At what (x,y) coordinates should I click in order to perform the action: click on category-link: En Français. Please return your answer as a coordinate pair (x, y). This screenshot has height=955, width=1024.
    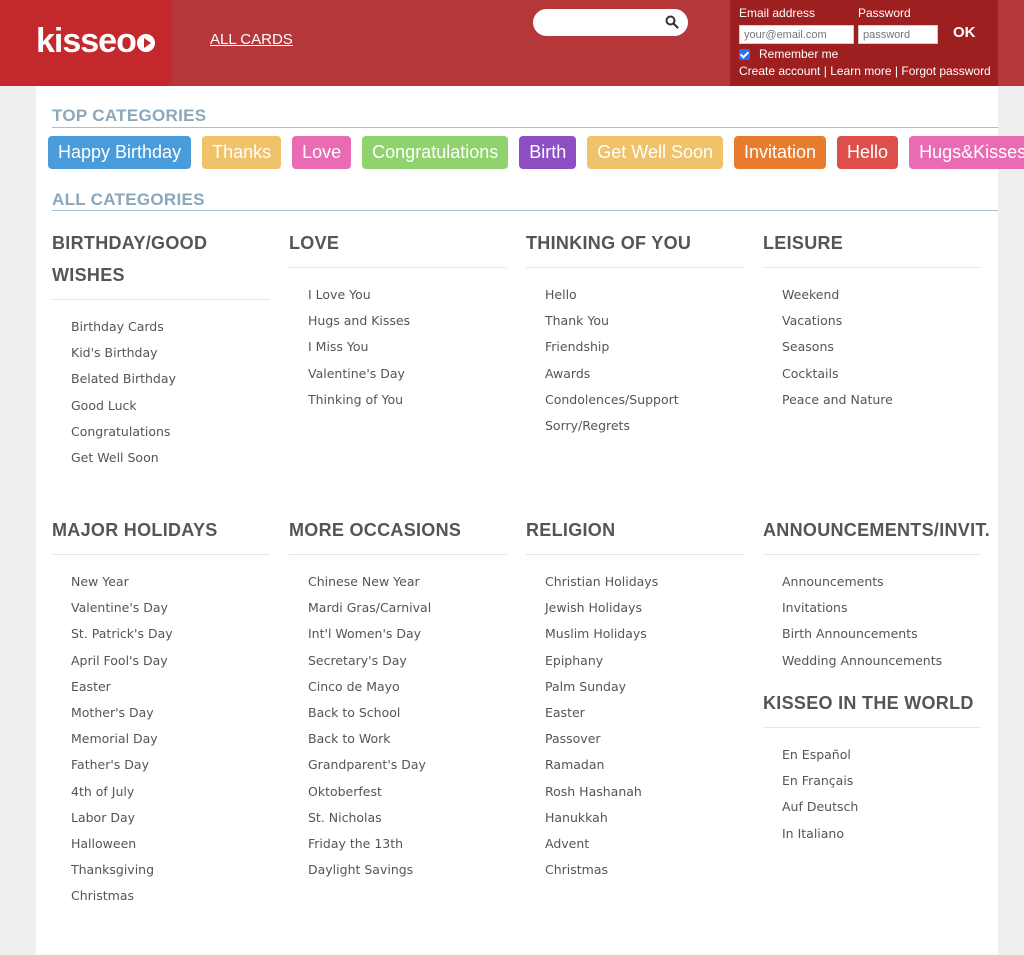
    Looking at the image, I should click on (881, 781).